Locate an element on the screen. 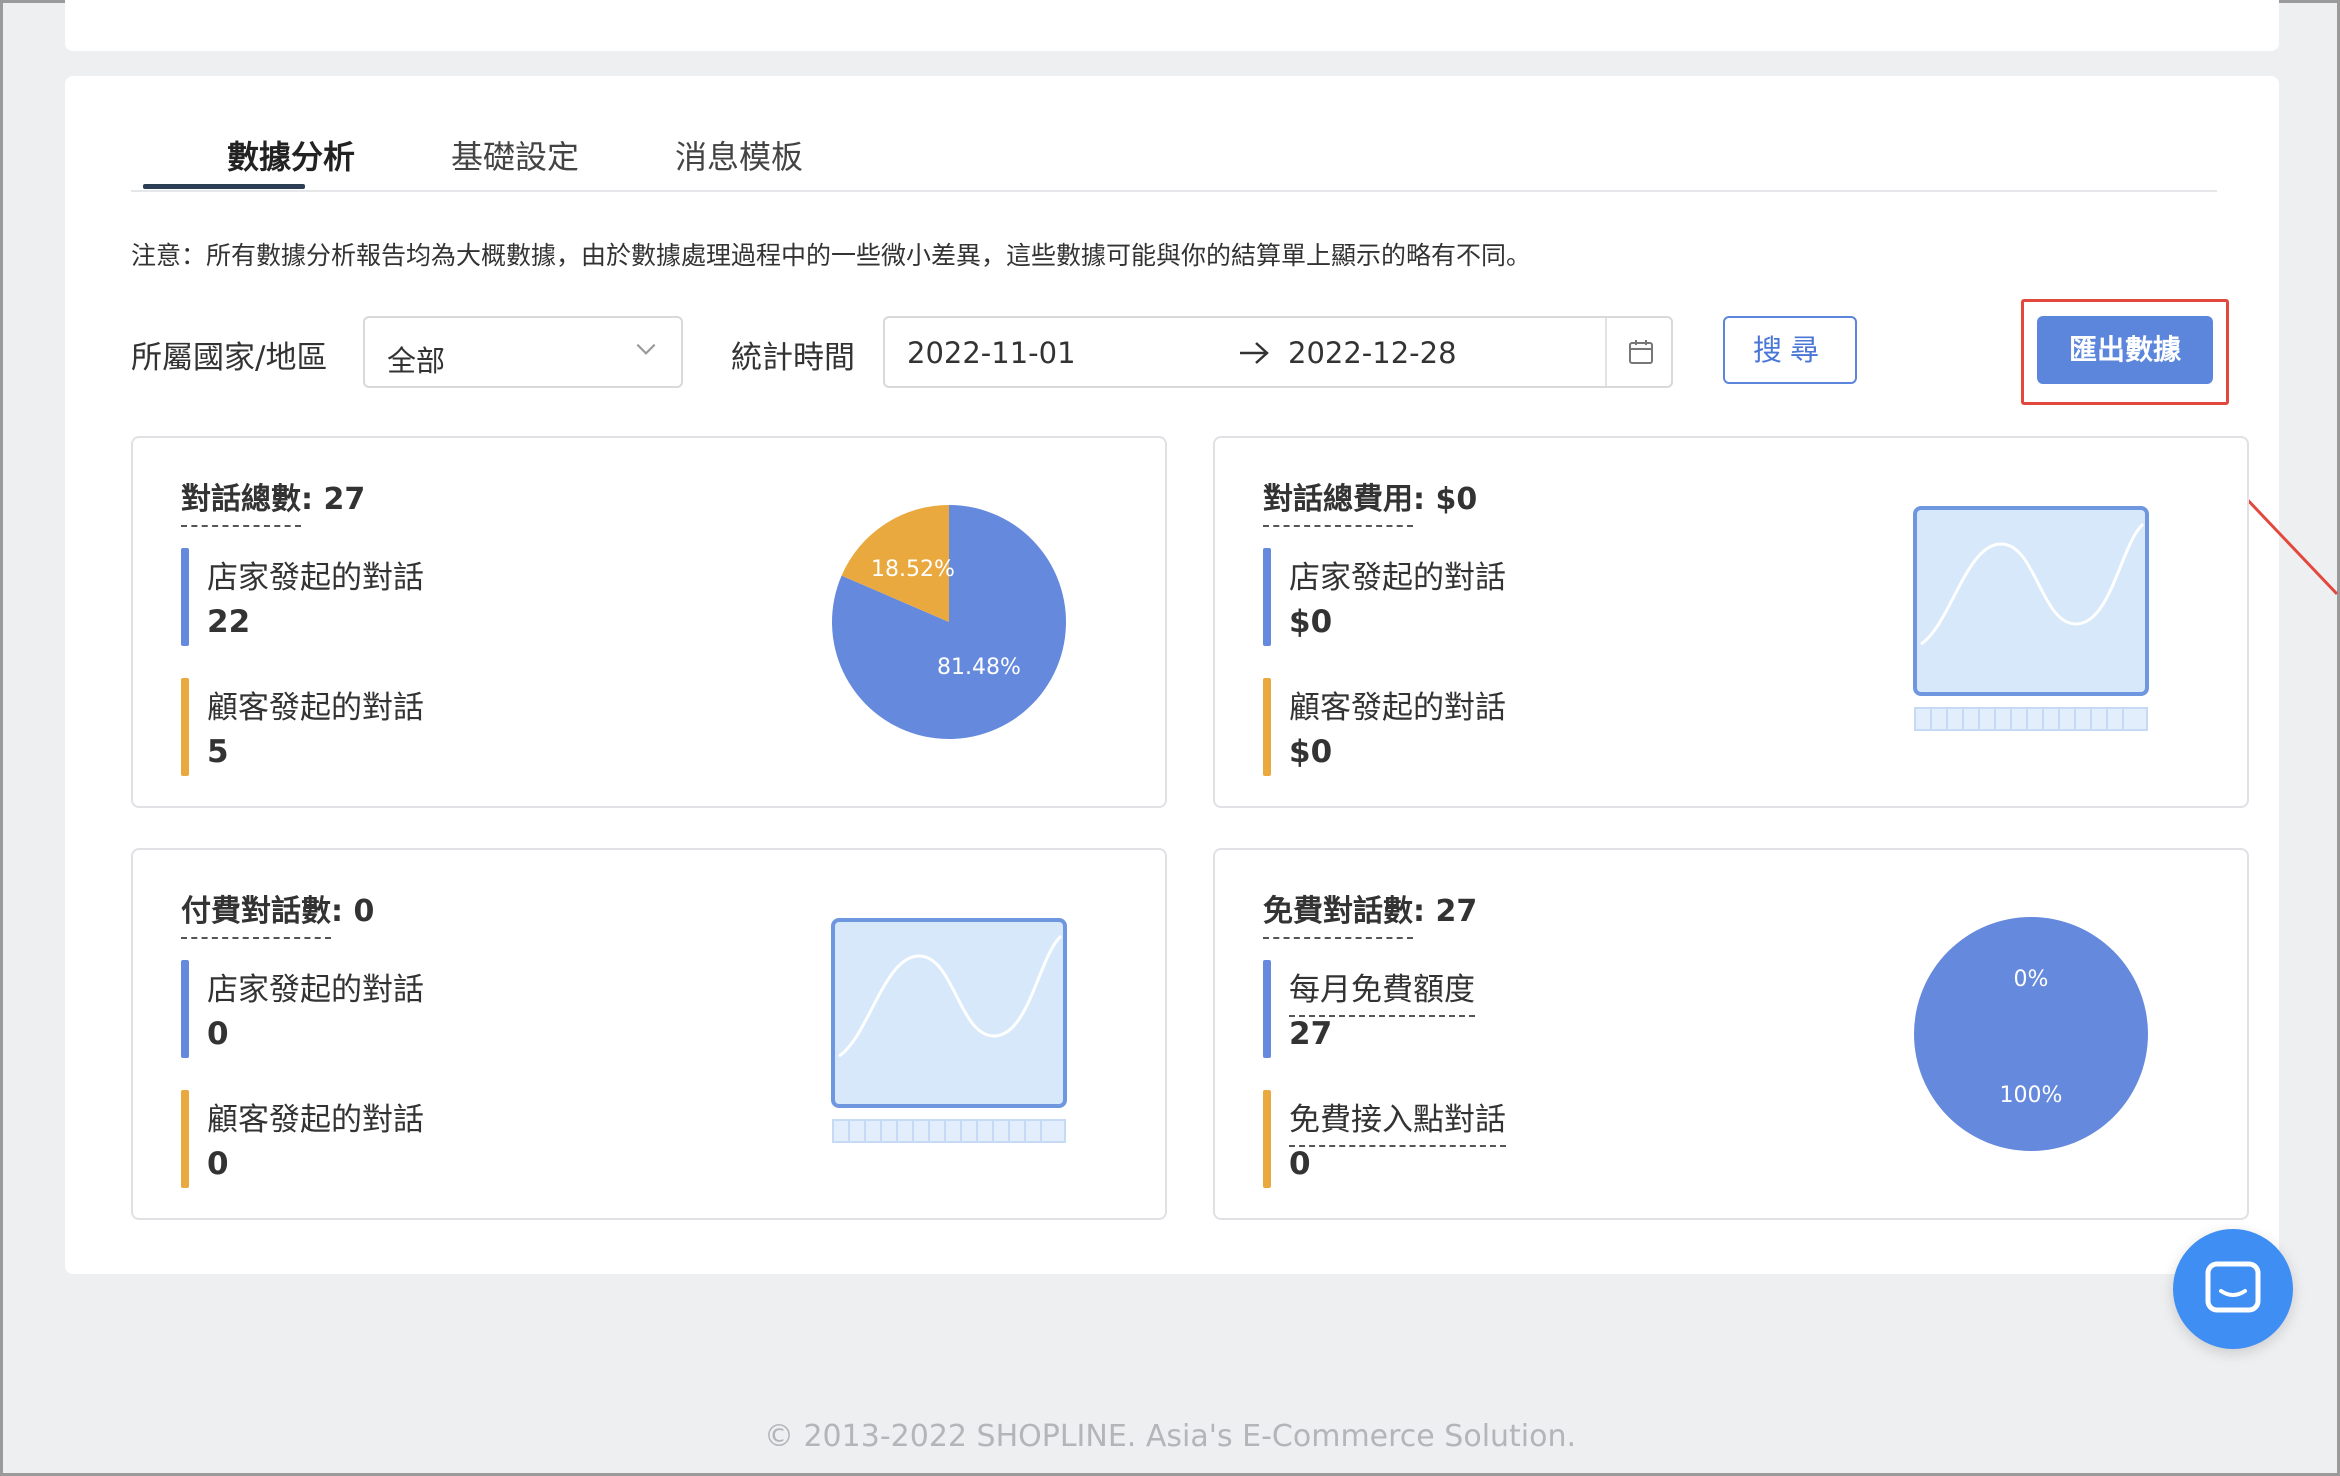 The image size is (2340, 1476). time-label: 統計時間 is located at coordinates (793, 358).